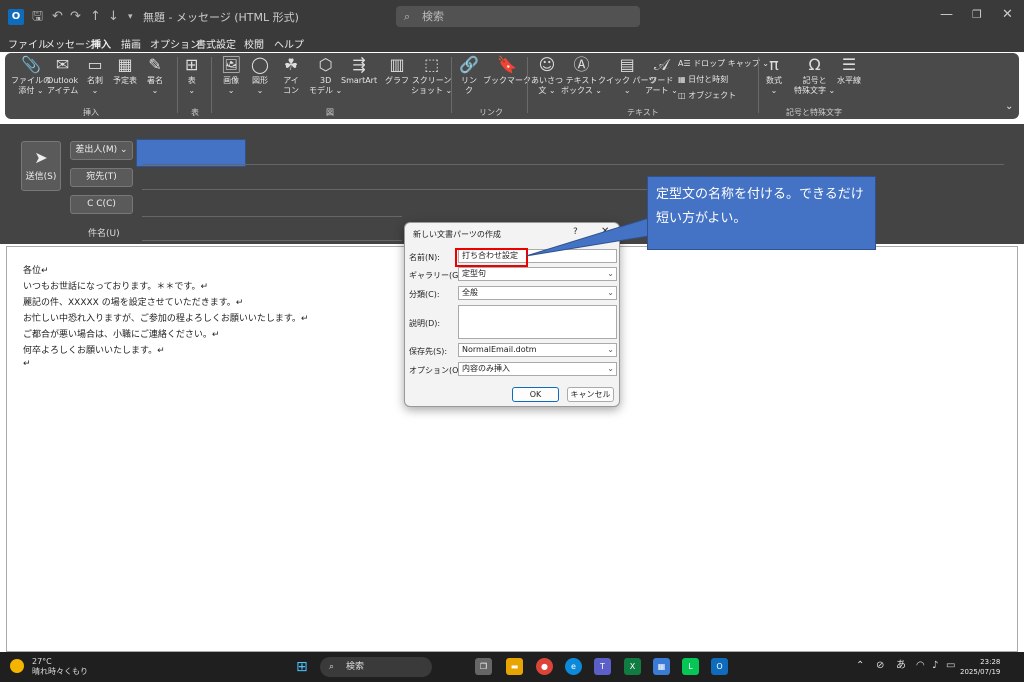  What do you see at coordinates (600, 237) in the screenshot?
I see `callout-pointer` at bounding box center [600, 237].